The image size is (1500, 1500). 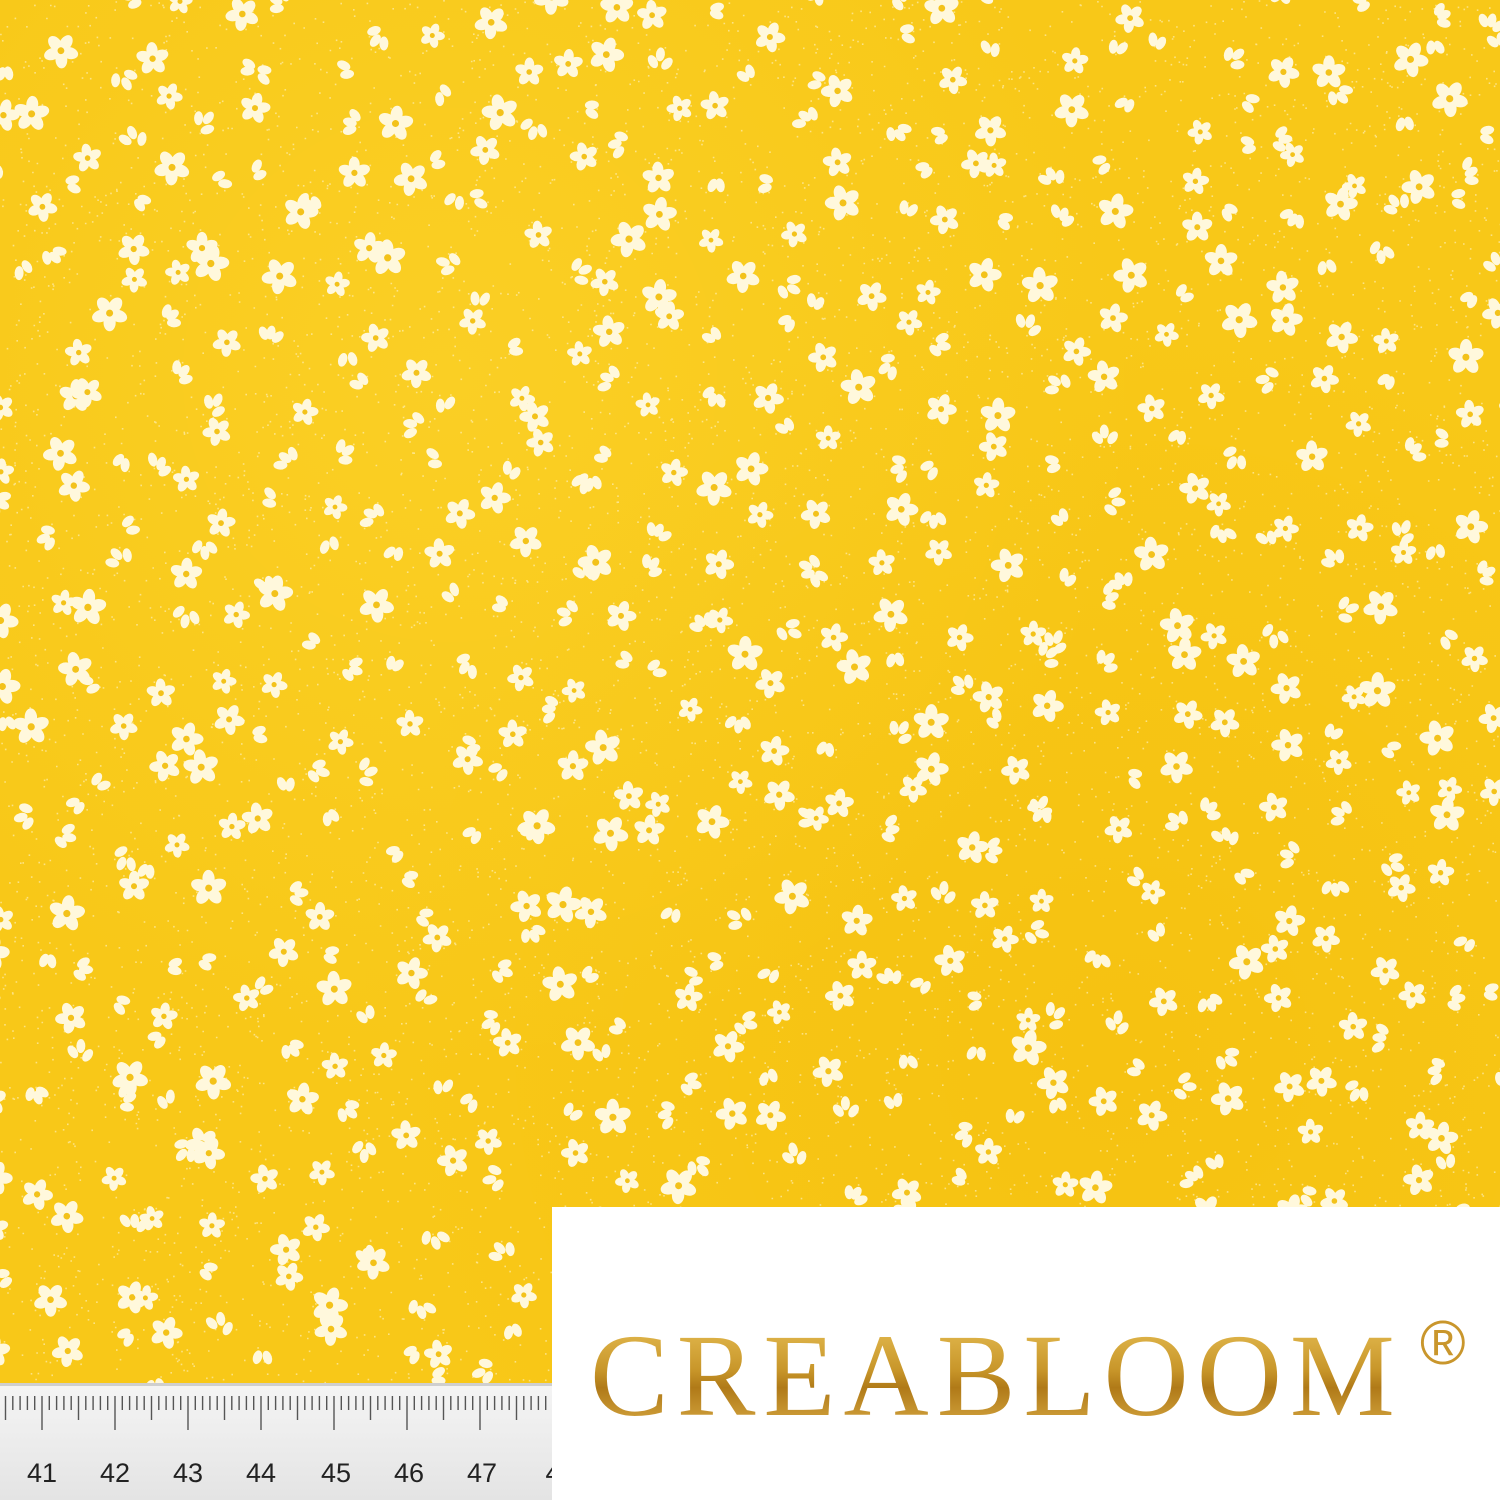 I want to click on registered-mark: ®, so click(x=1443, y=1343).